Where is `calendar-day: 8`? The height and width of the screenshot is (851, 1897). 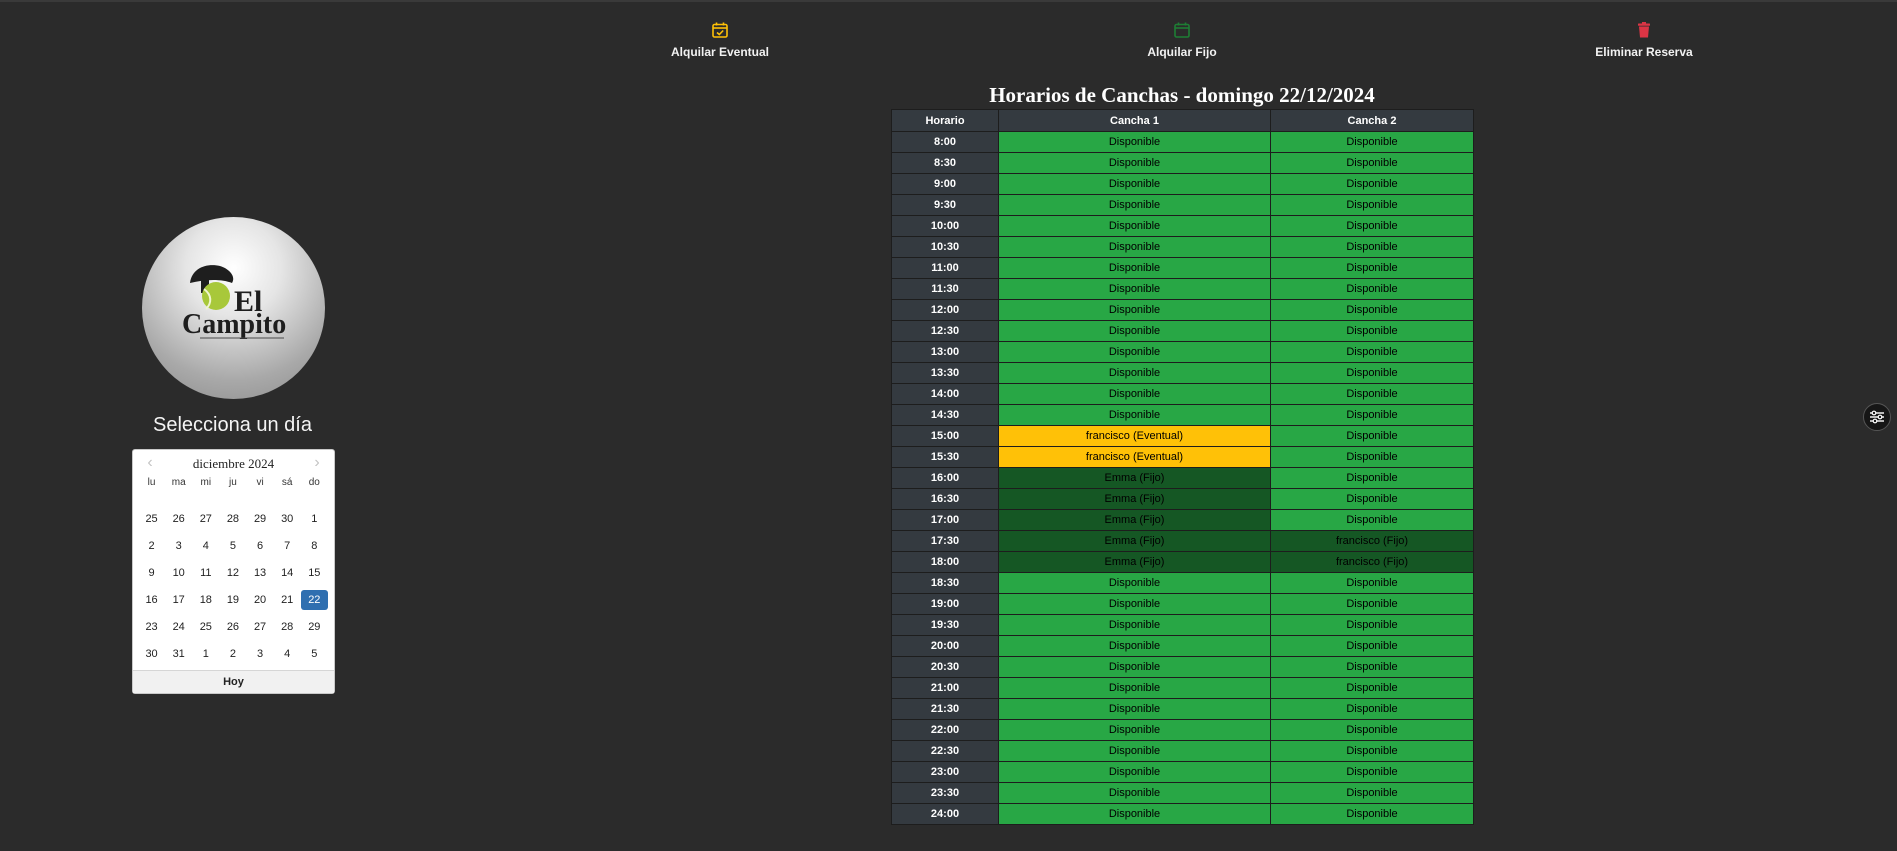
calendar-day: 8 is located at coordinates (314, 548).